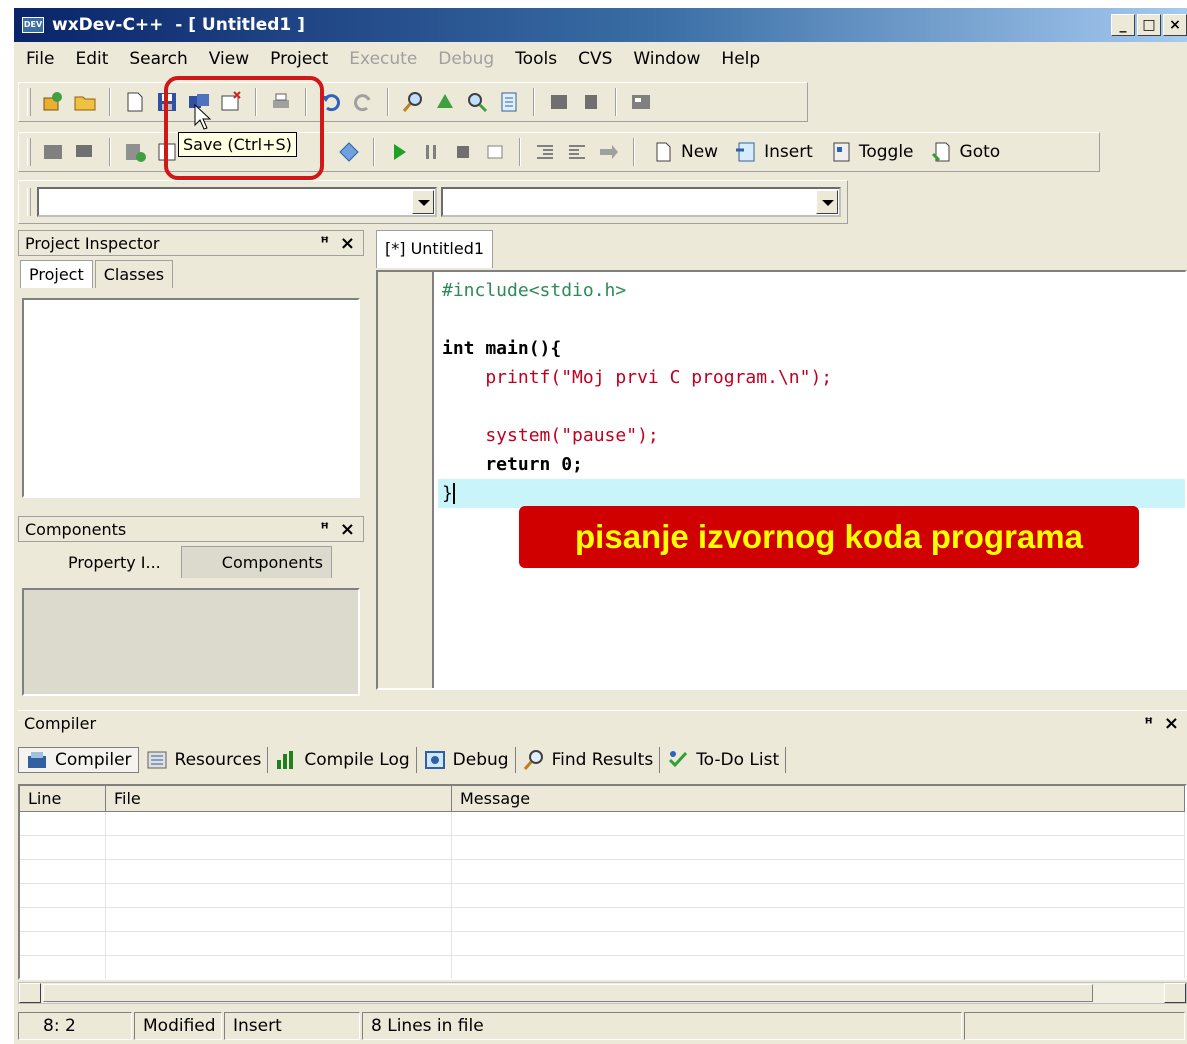 This screenshot has width=1187, height=1044. What do you see at coordinates (1149, 25) in the screenshot?
I see `maximize-button: □` at bounding box center [1149, 25].